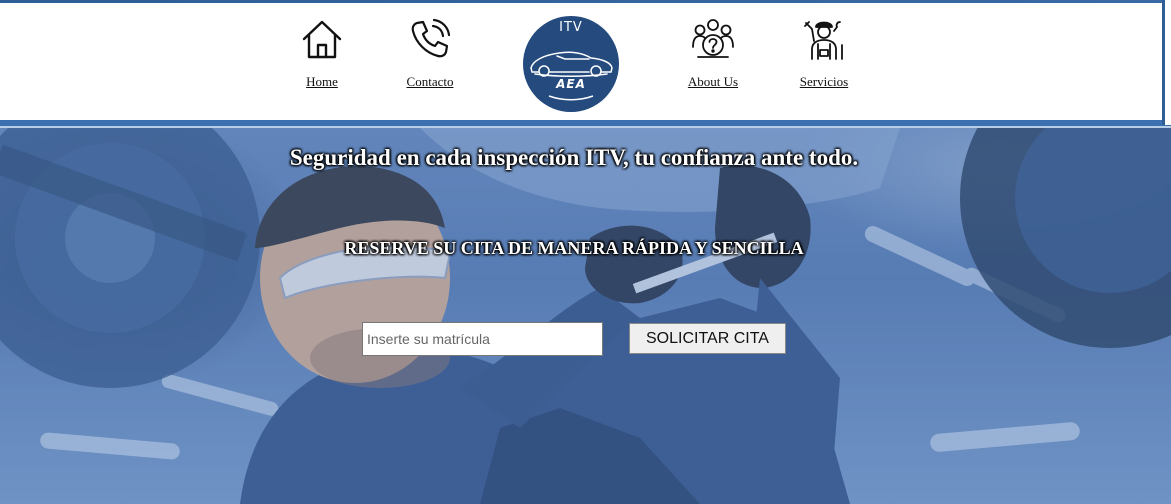 The width and height of the screenshot is (1171, 504). What do you see at coordinates (430, 81) in the screenshot?
I see `nav-contact-label: Contacto` at bounding box center [430, 81].